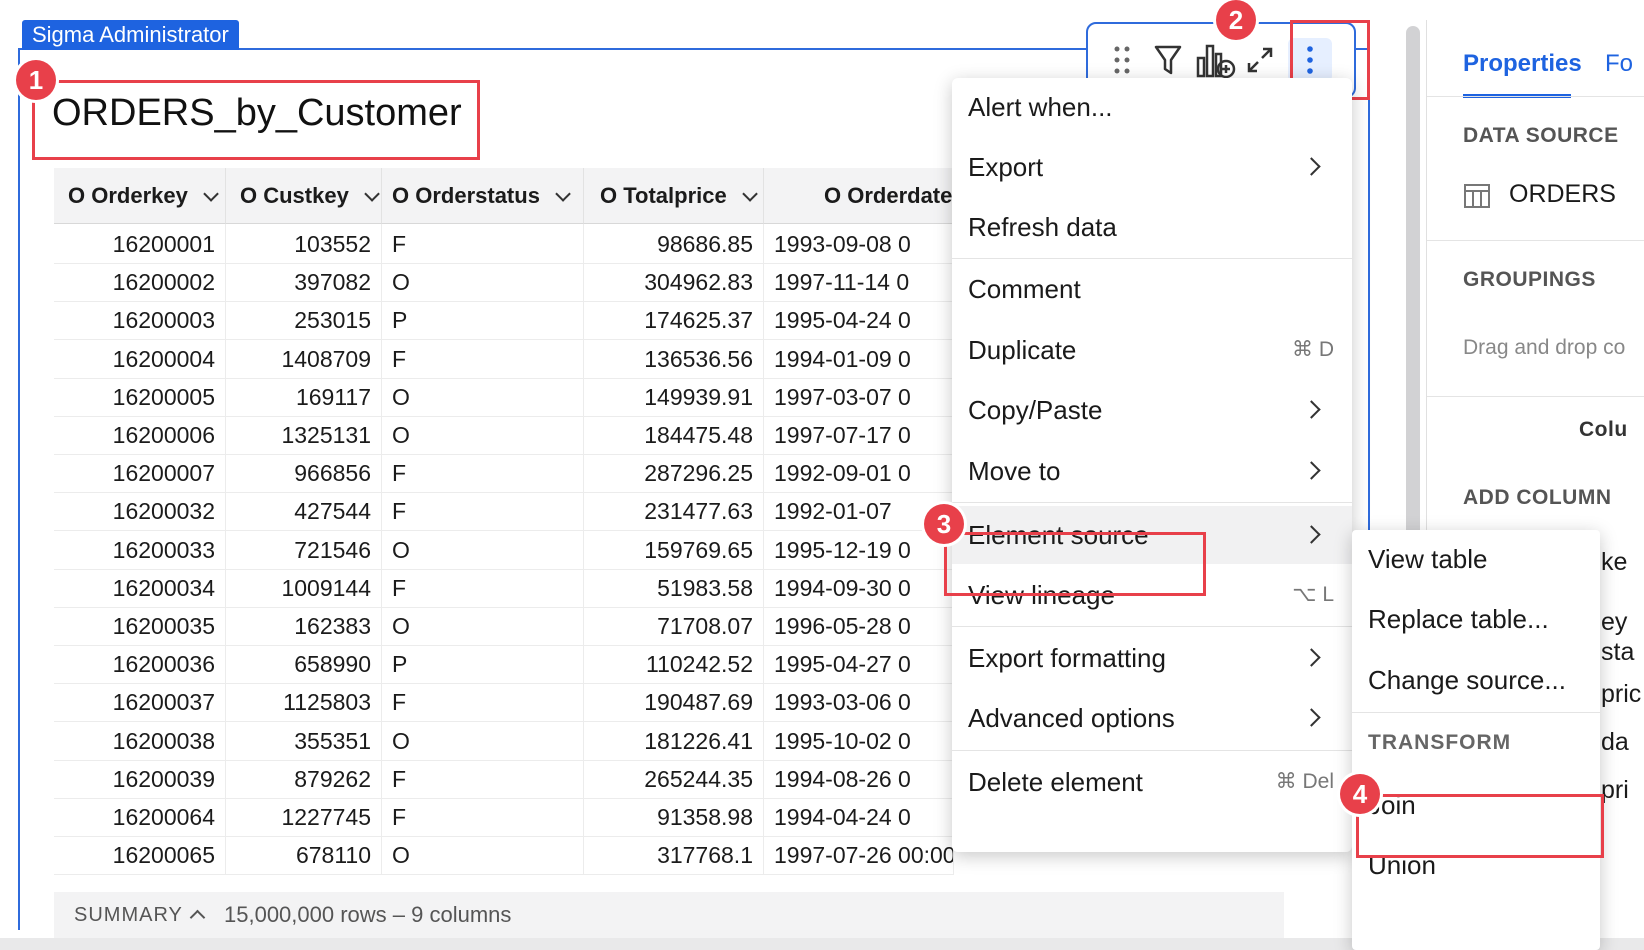 This screenshot has width=1644, height=950. What do you see at coordinates (859, 473) in the screenshot?
I see `table-cell: 1992-09-01 0` at bounding box center [859, 473].